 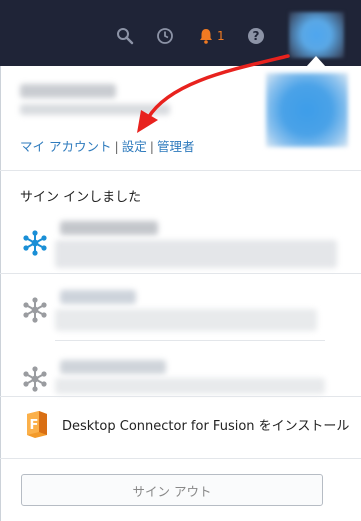 I want to click on signed-in-heading: サイン インしました, so click(x=81, y=197).